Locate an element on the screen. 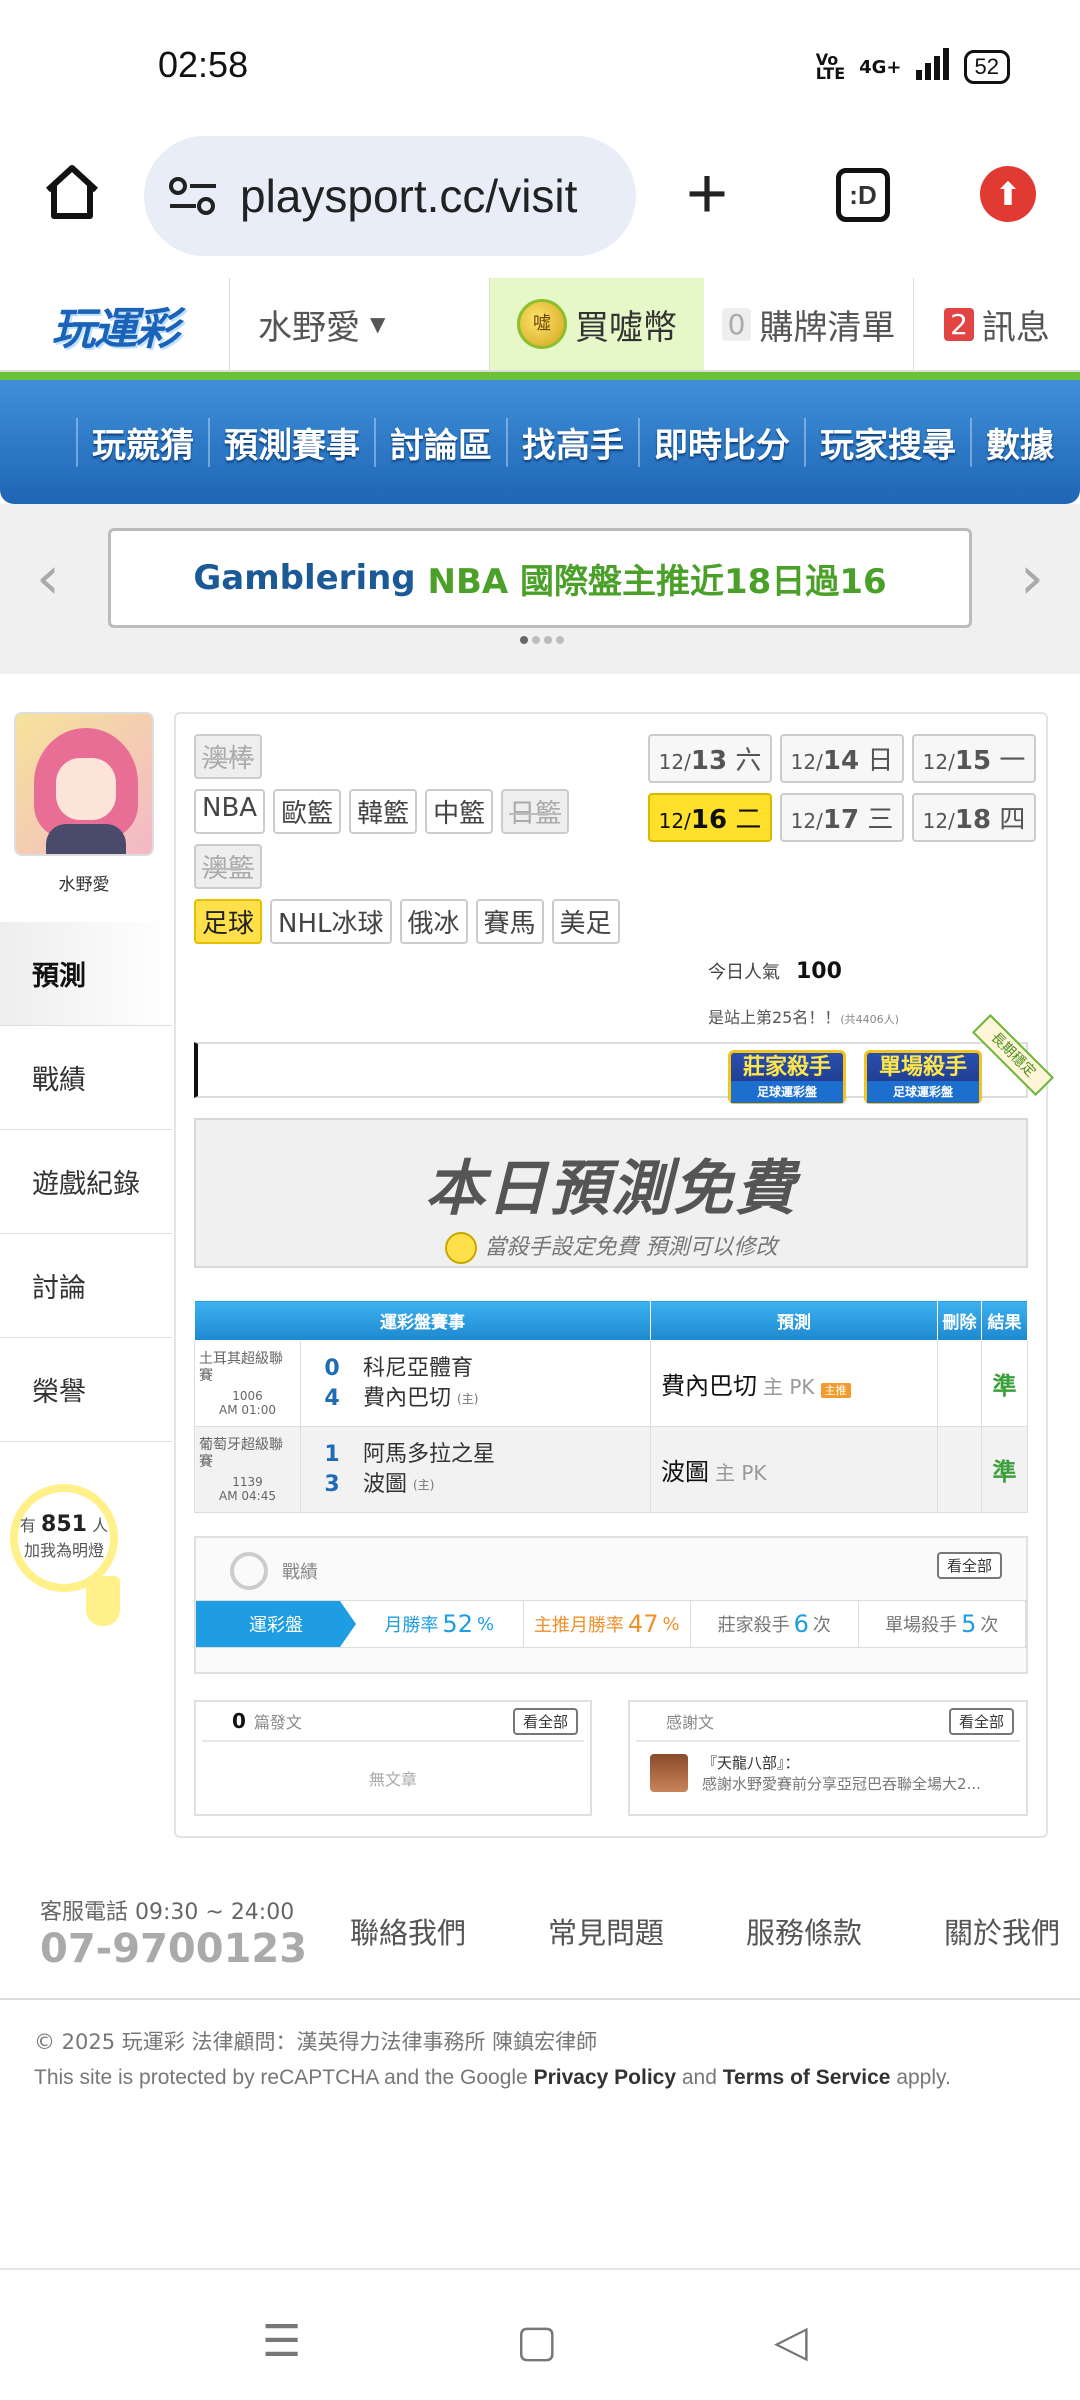  date-day: 16 is located at coordinates (709, 820).